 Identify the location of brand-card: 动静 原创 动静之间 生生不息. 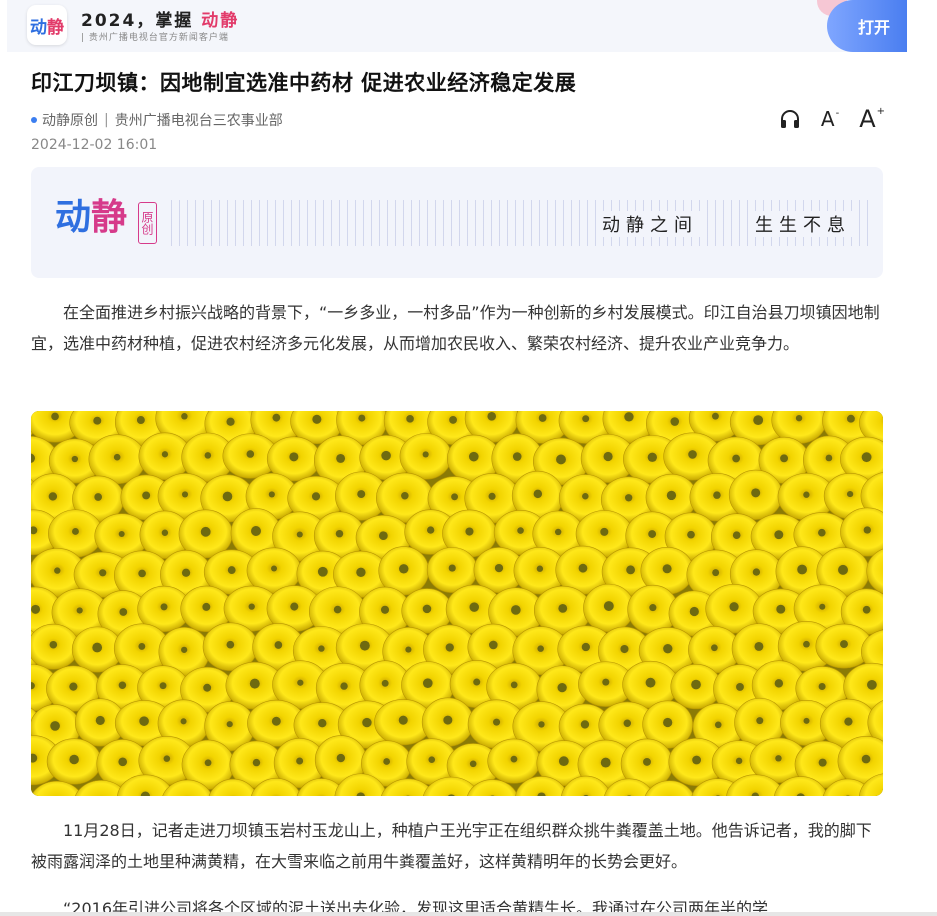
(457, 222).